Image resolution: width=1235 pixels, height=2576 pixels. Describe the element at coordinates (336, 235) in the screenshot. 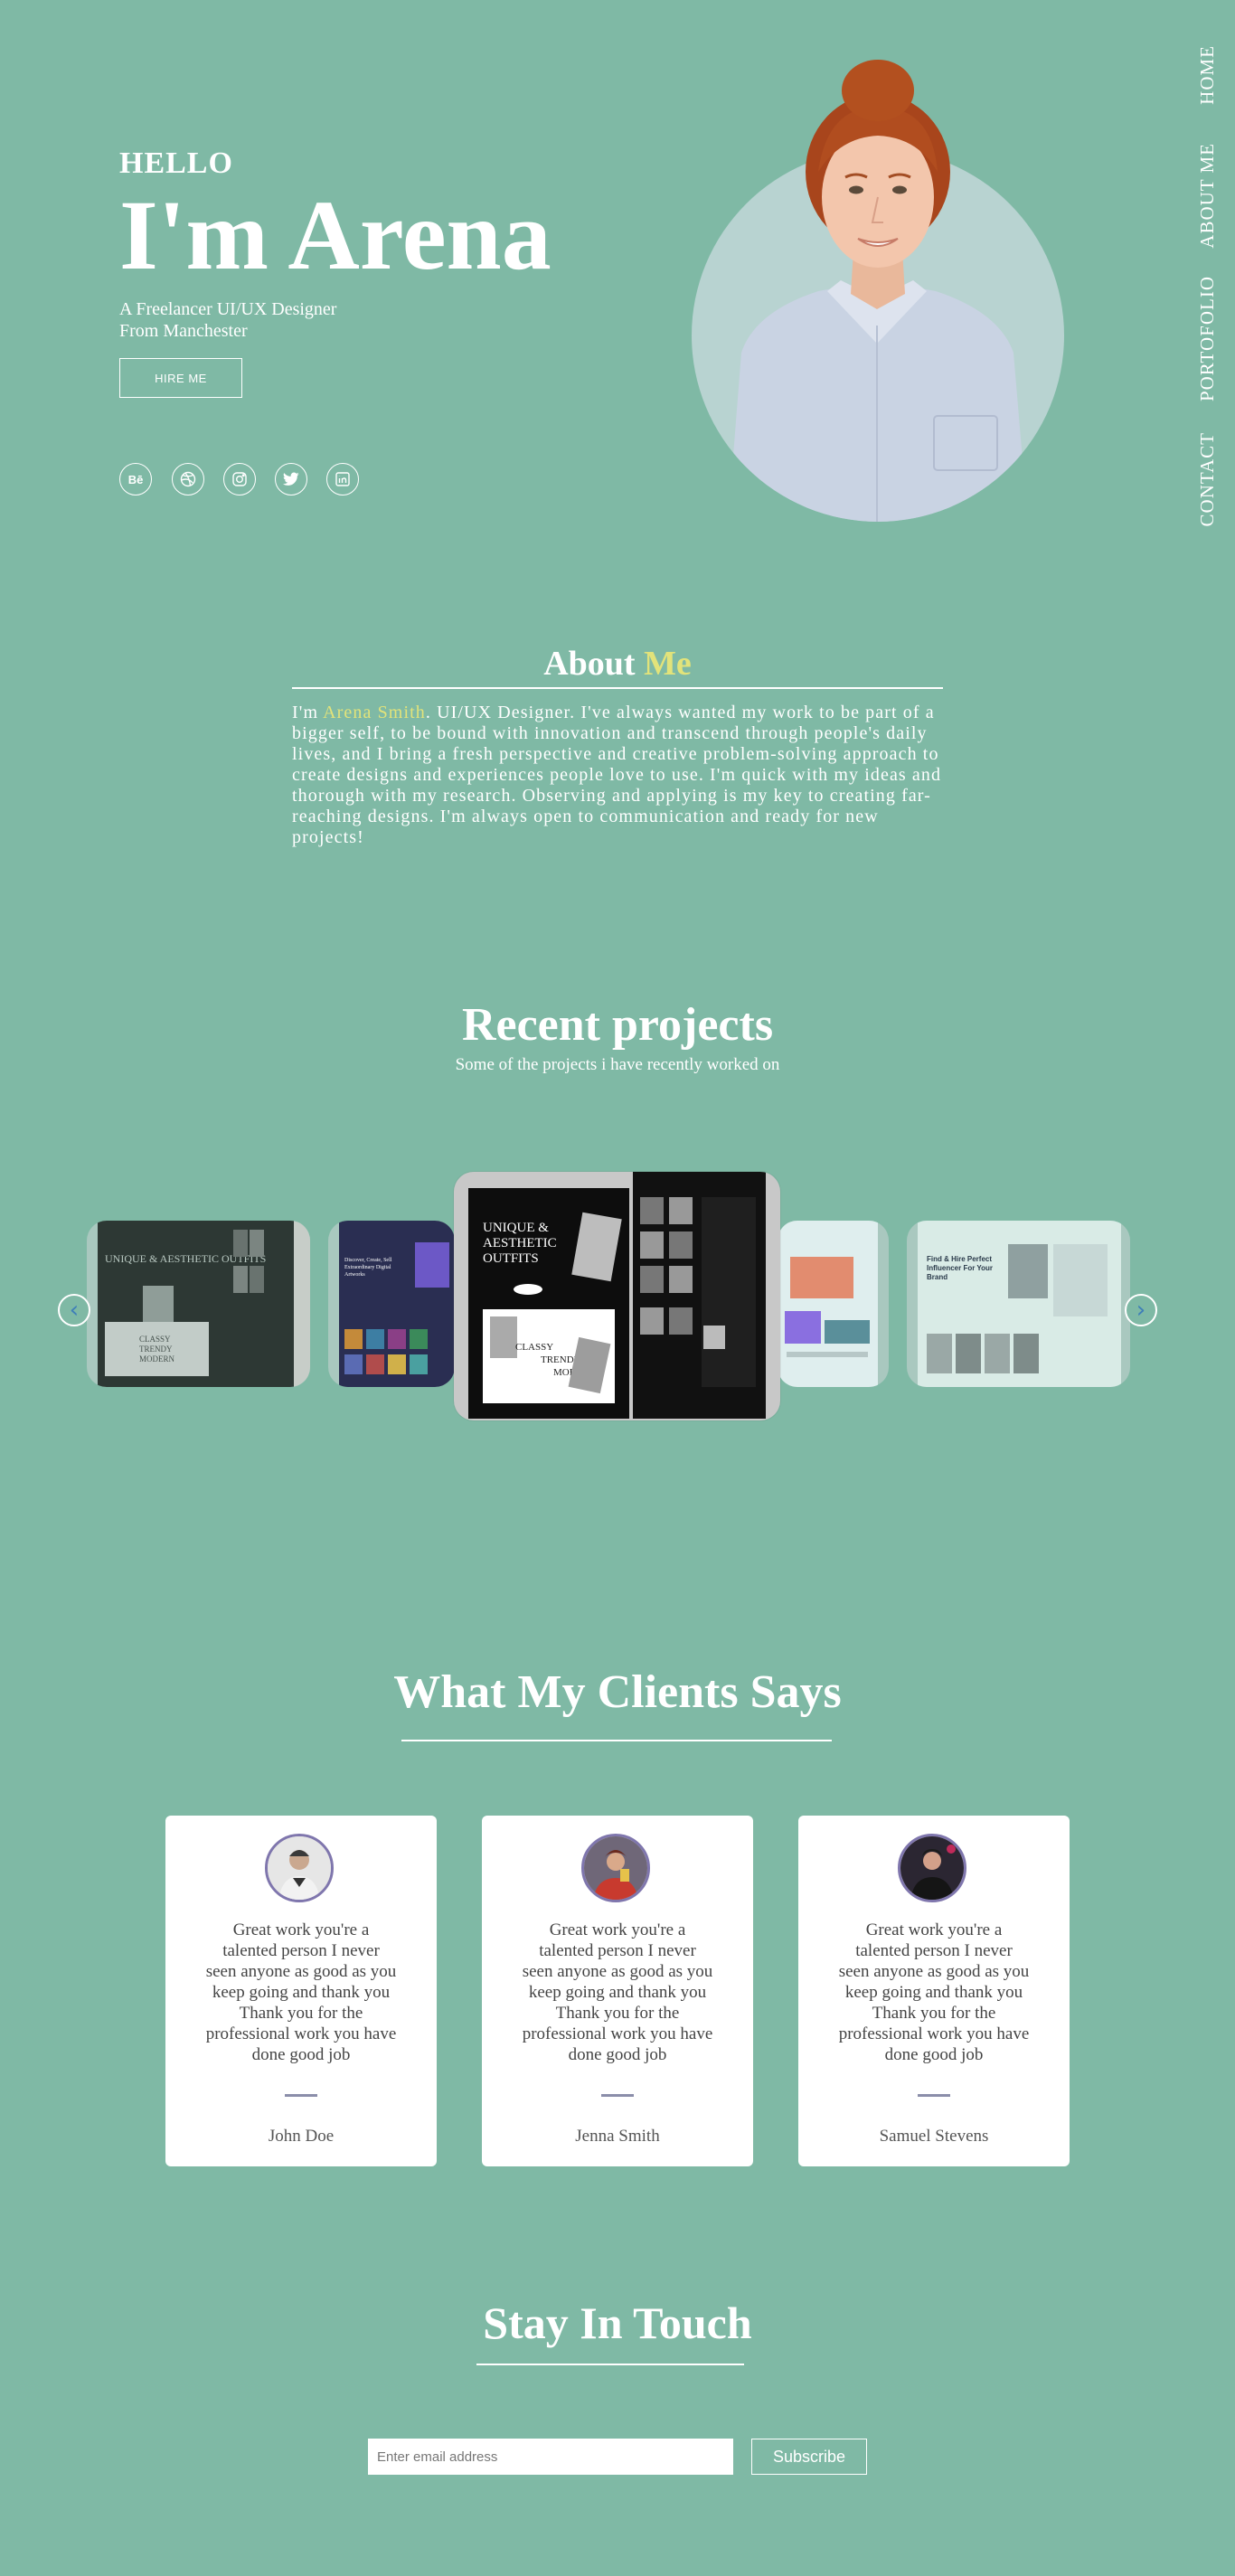

I see `hero-name: I'm Arena` at that location.